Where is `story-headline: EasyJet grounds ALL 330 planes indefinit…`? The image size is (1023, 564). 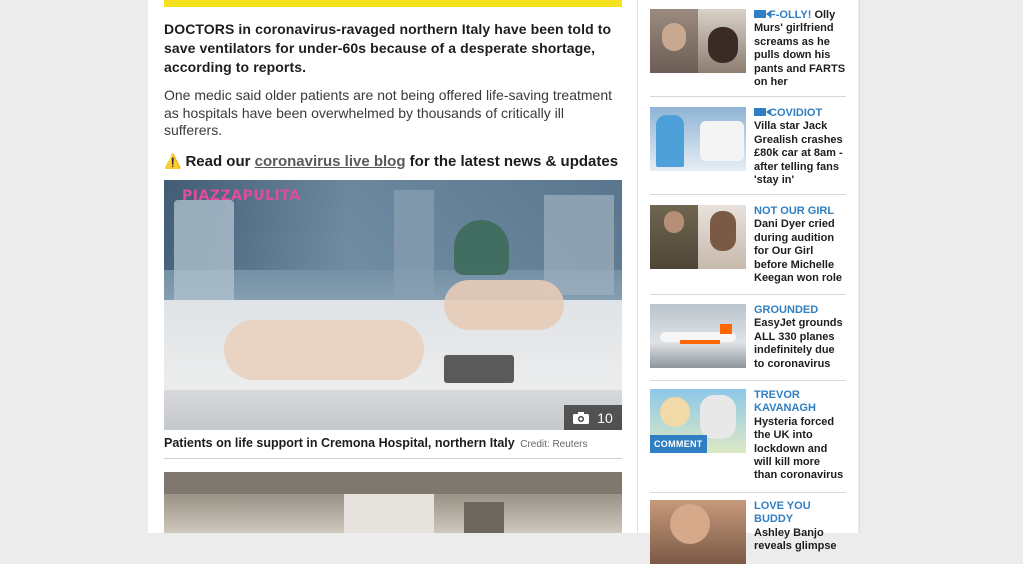
story-headline: EasyJet grounds ALL 330 planes indefinit… is located at coordinates (798, 343).